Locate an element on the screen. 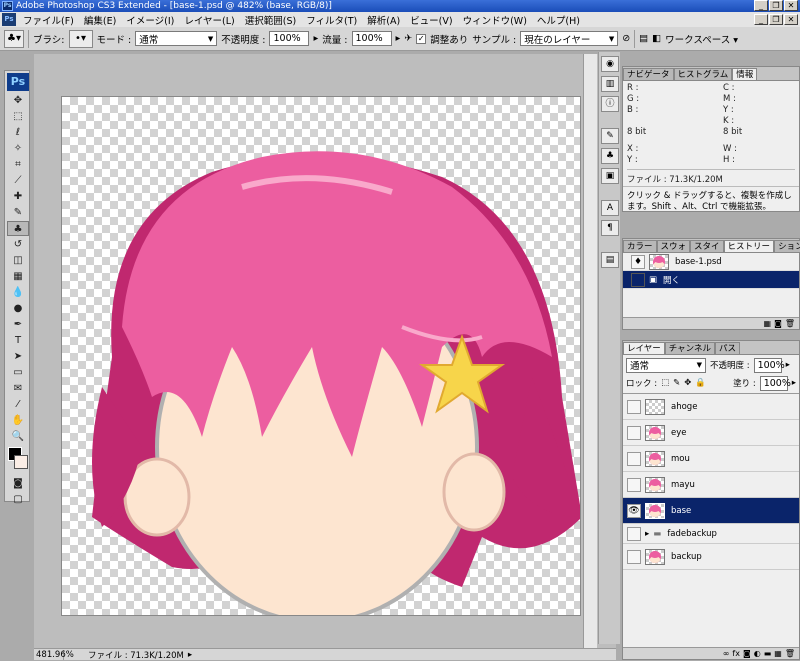  tab-paths: パス is located at coordinates (728, 348).